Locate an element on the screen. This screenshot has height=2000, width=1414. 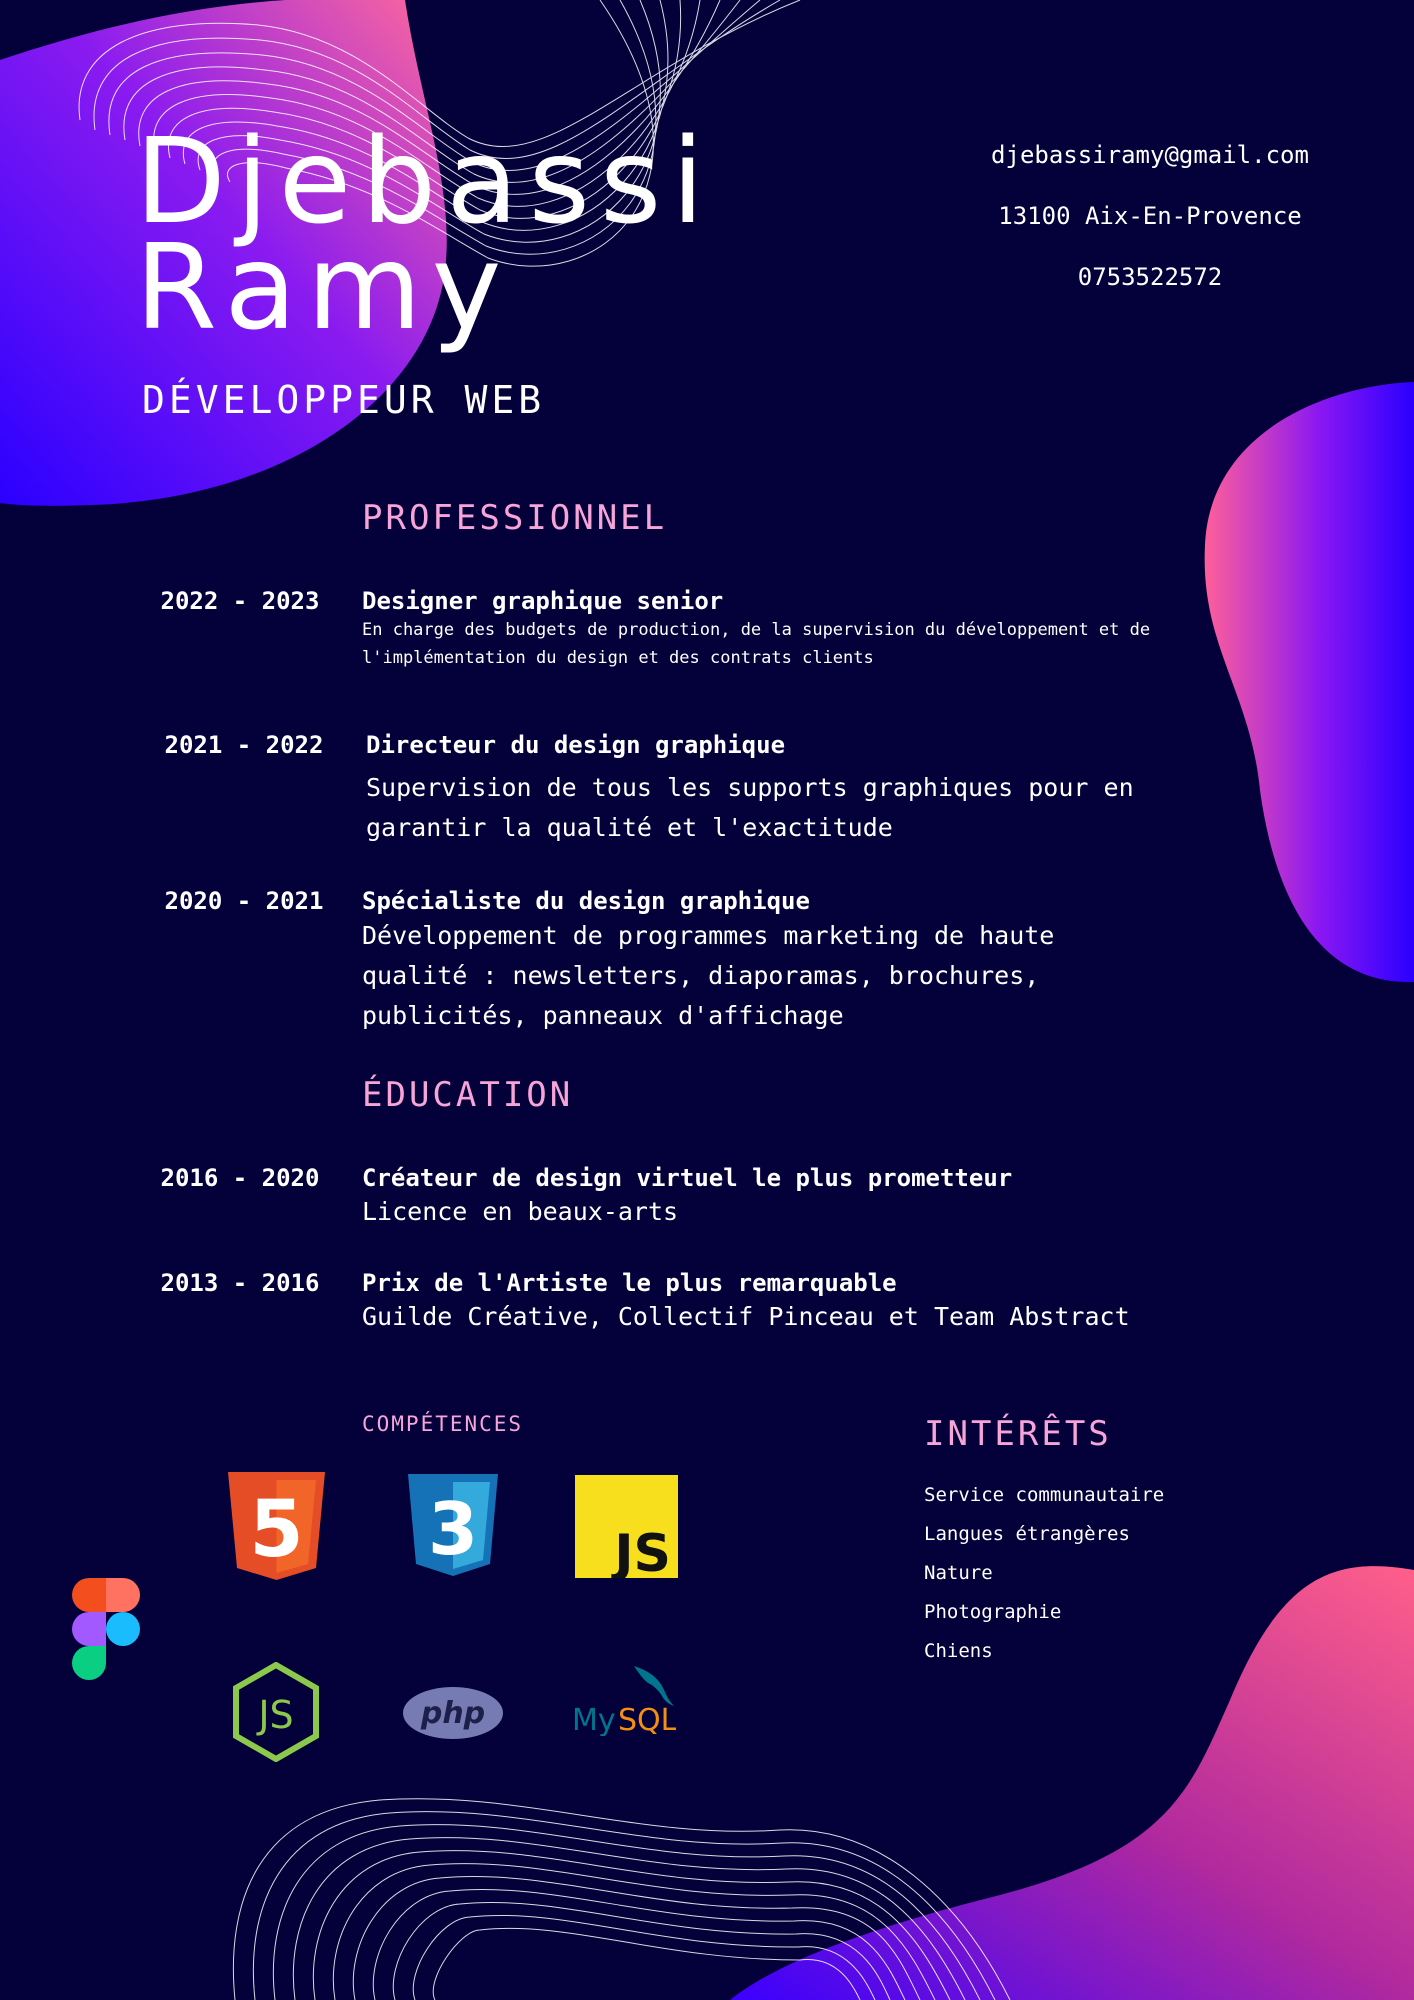
job-role: DÉVELOPPEUR WEB is located at coordinates (344, 400).